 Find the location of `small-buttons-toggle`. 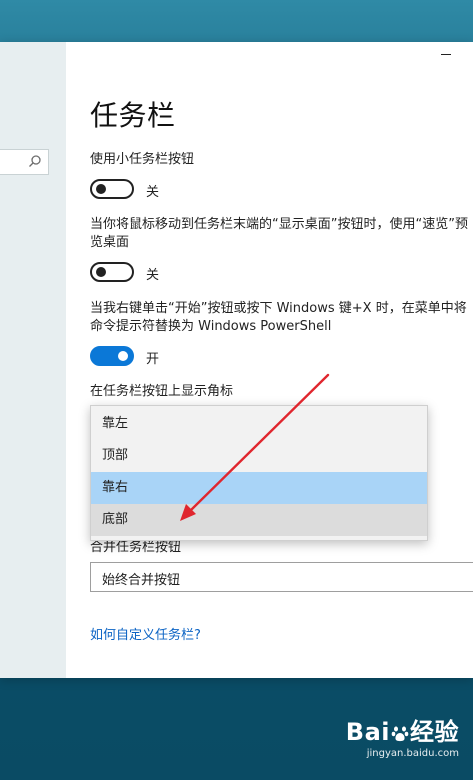

small-buttons-toggle is located at coordinates (112, 189).